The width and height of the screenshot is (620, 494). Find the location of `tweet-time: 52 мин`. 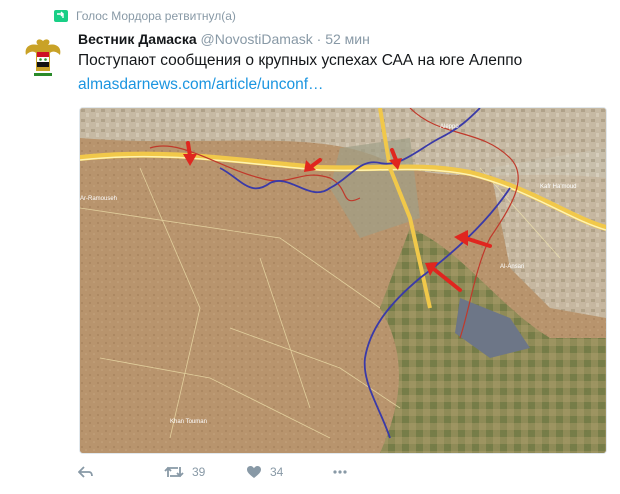

tweet-time: 52 мин is located at coordinates (347, 39).